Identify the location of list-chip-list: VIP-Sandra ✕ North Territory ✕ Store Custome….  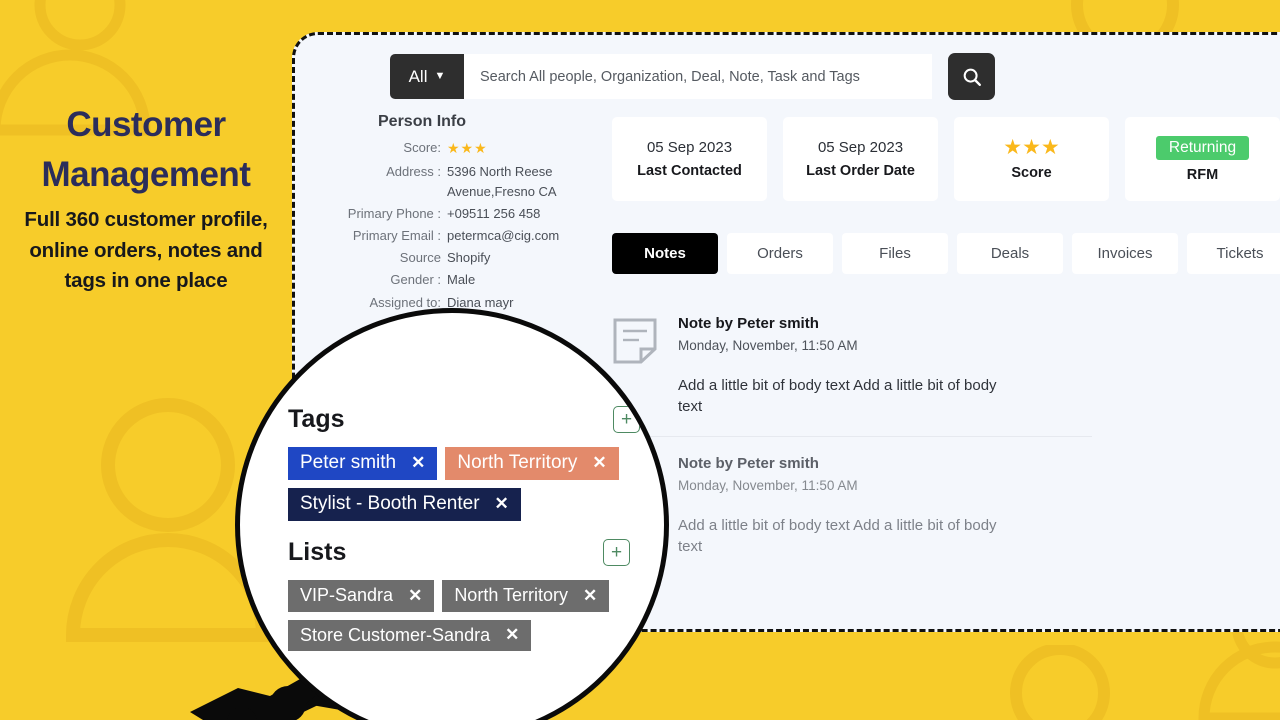
(464, 615).